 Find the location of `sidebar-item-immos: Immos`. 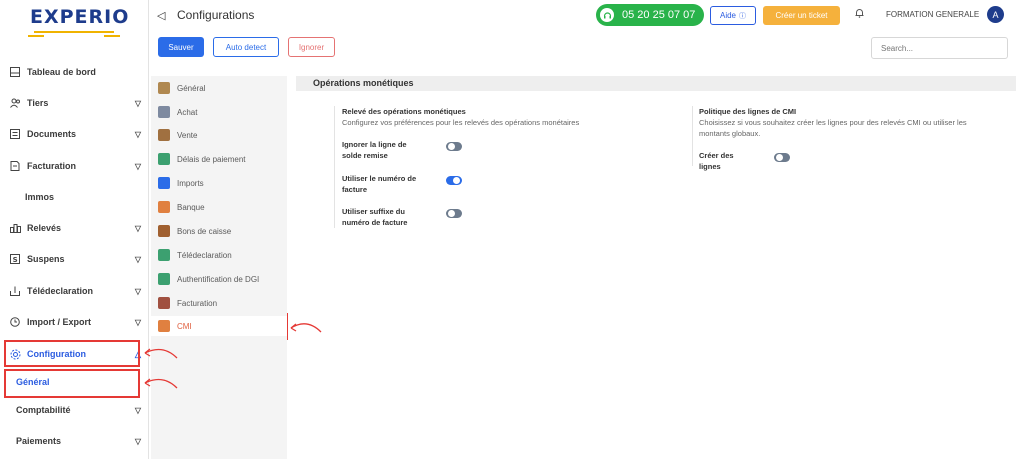

sidebar-item-immos: Immos is located at coordinates (74, 197).